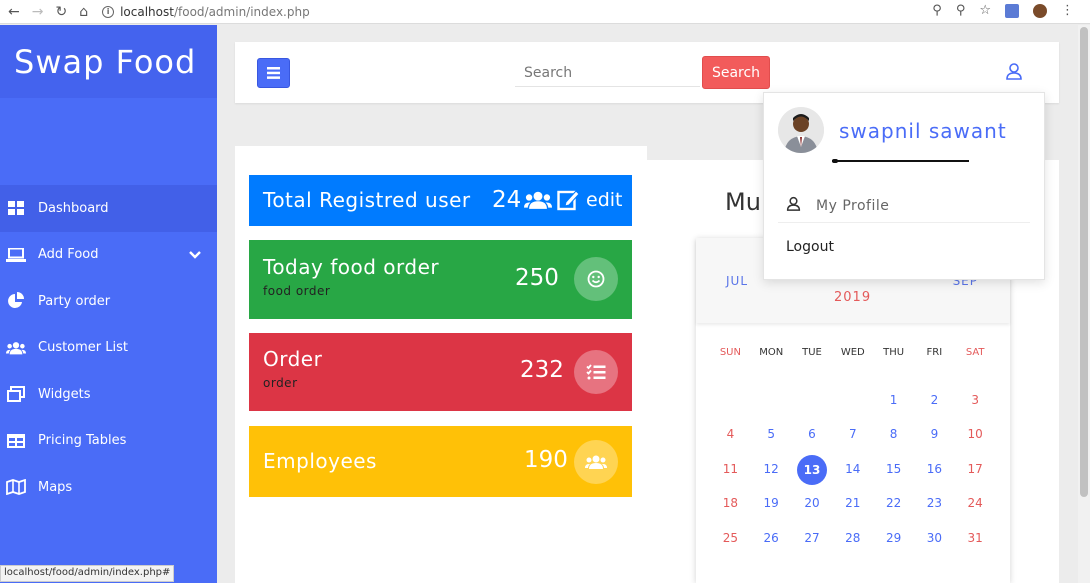  Describe the element at coordinates (985, 10) in the screenshot. I see `star-icon: ☆` at that location.